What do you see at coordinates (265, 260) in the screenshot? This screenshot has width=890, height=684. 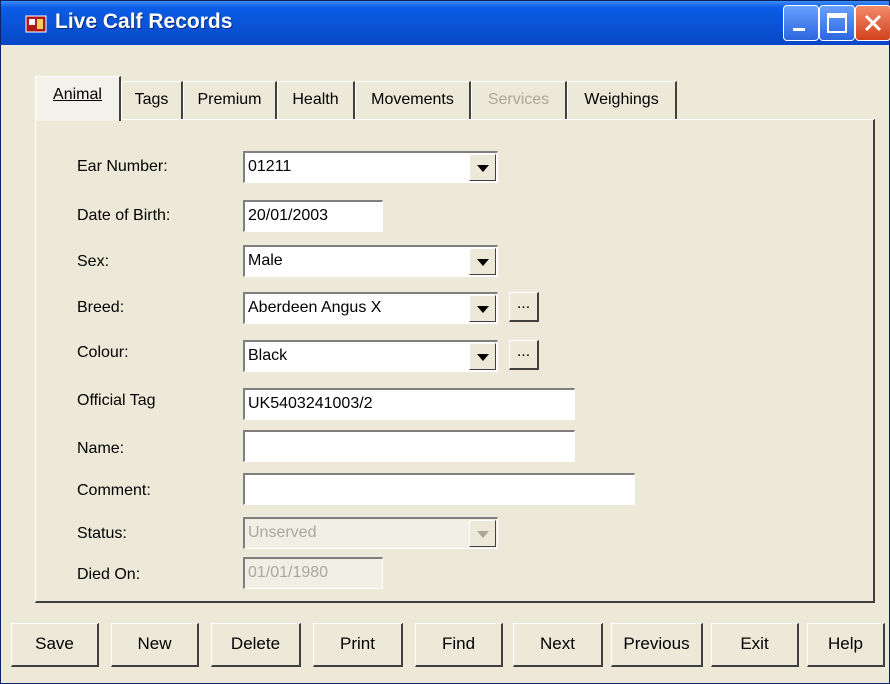 I see `sex-value: Male` at bounding box center [265, 260].